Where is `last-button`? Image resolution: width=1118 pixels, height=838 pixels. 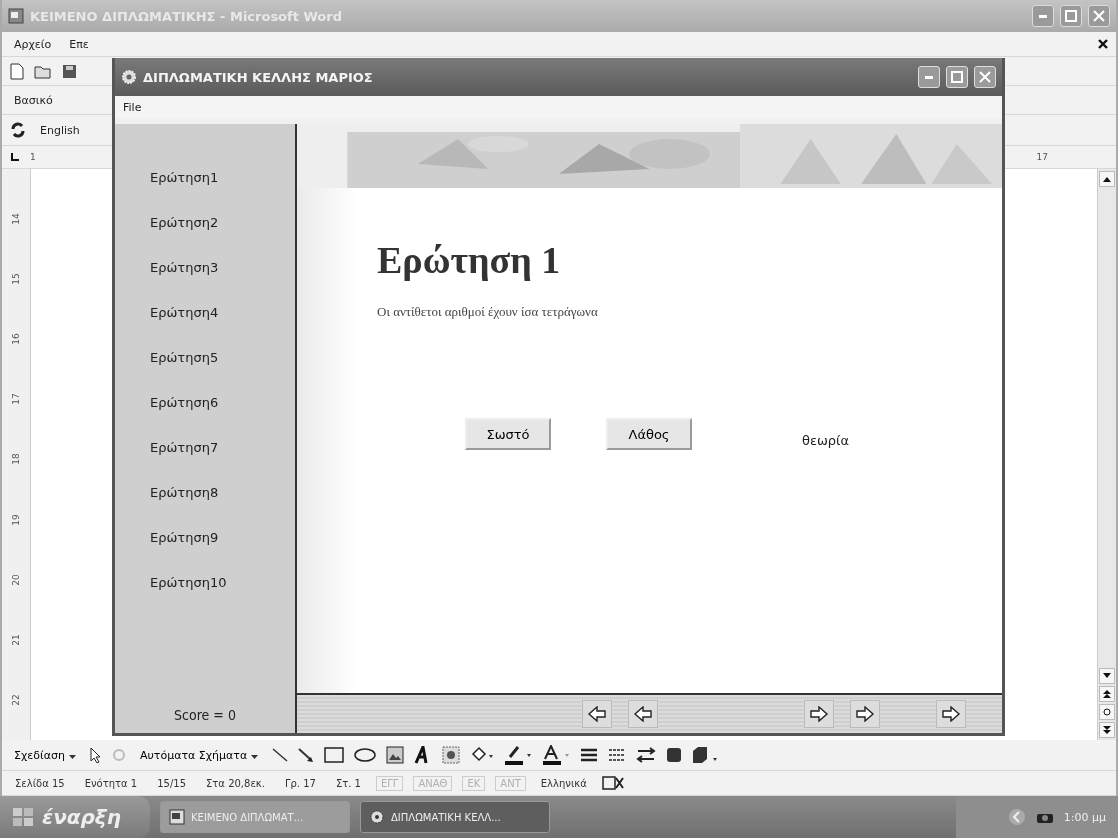
last-button is located at coordinates (865, 714).